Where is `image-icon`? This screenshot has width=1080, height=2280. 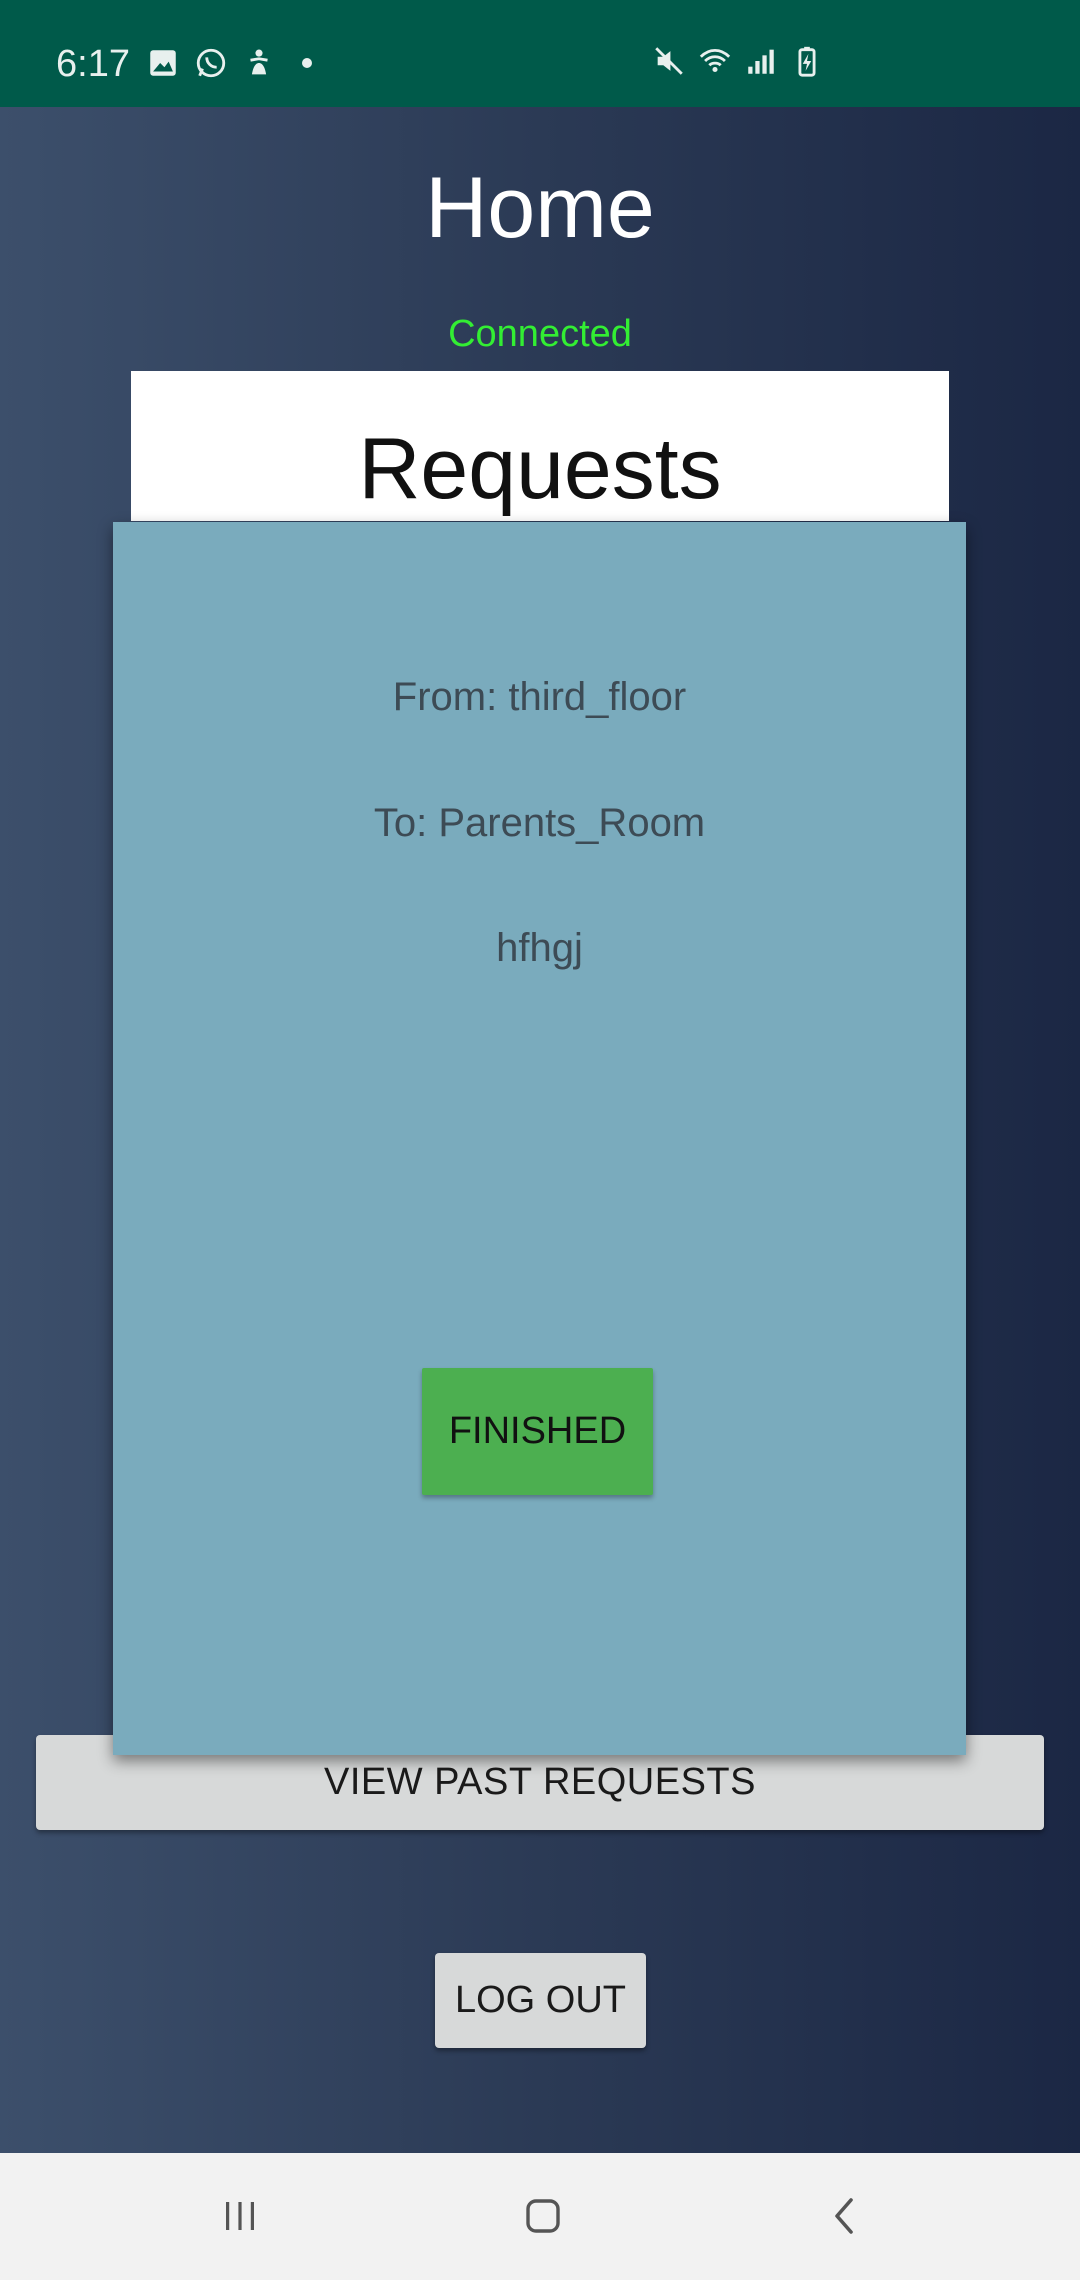
image-icon is located at coordinates (163, 63).